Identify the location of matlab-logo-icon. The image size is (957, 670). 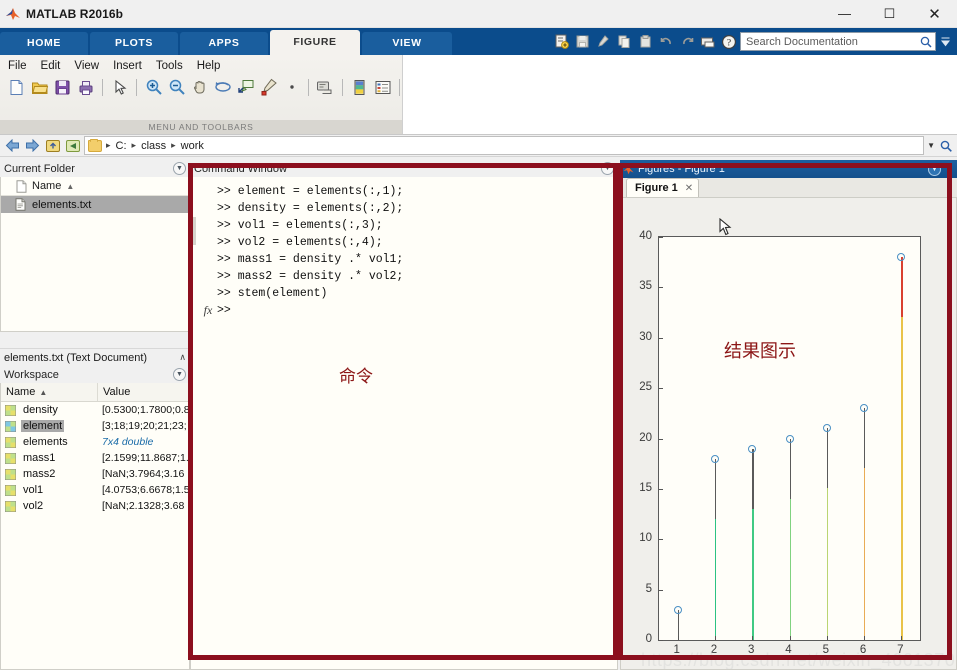
(13, 14).